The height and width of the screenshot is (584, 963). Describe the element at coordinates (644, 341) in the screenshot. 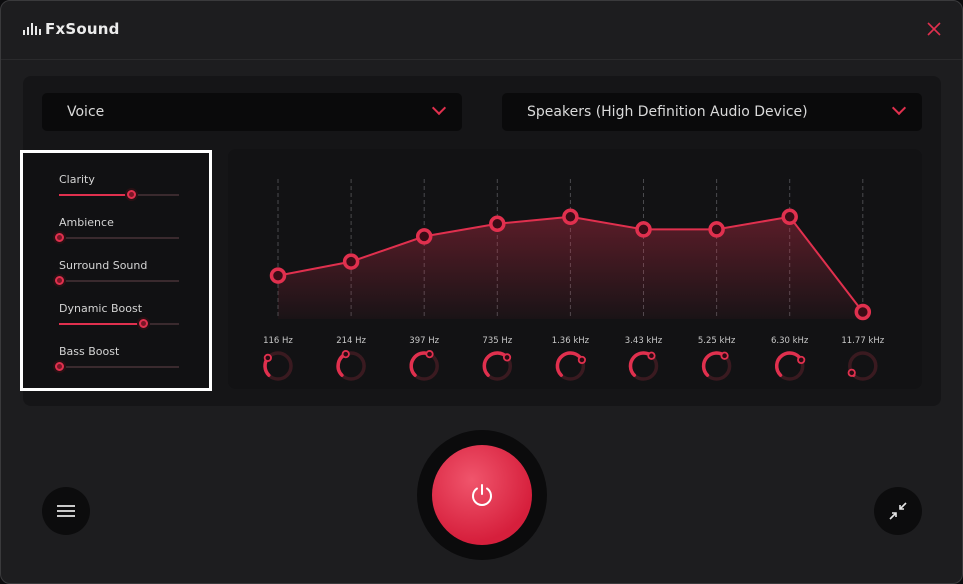

I see `eq-band-frequency-label: 3.43 kHz` at that location.